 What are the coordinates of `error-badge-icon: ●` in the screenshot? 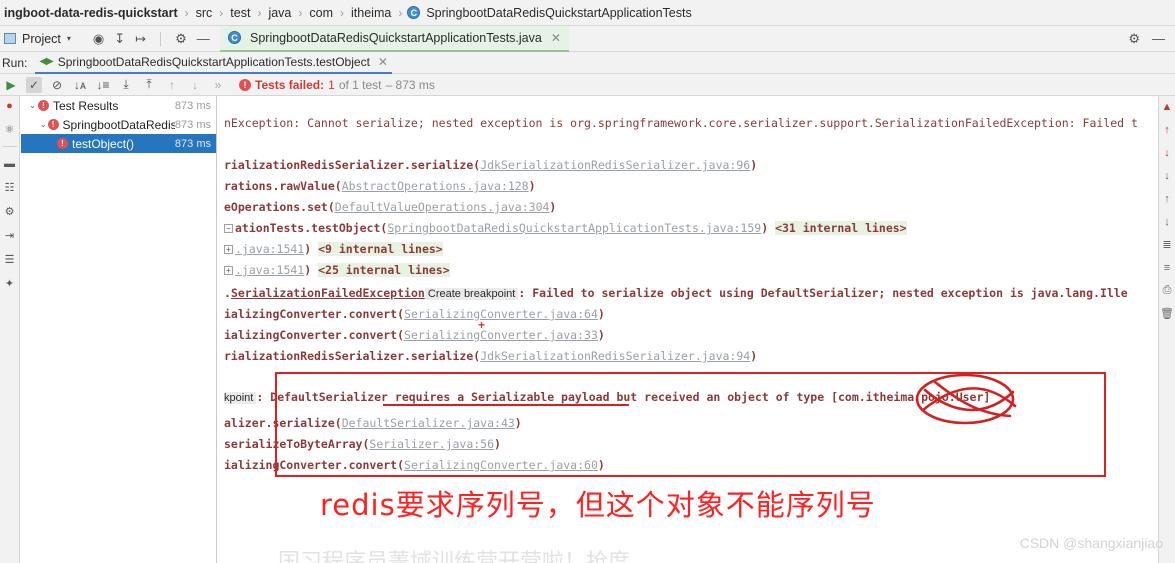 It's located at (10, 105).